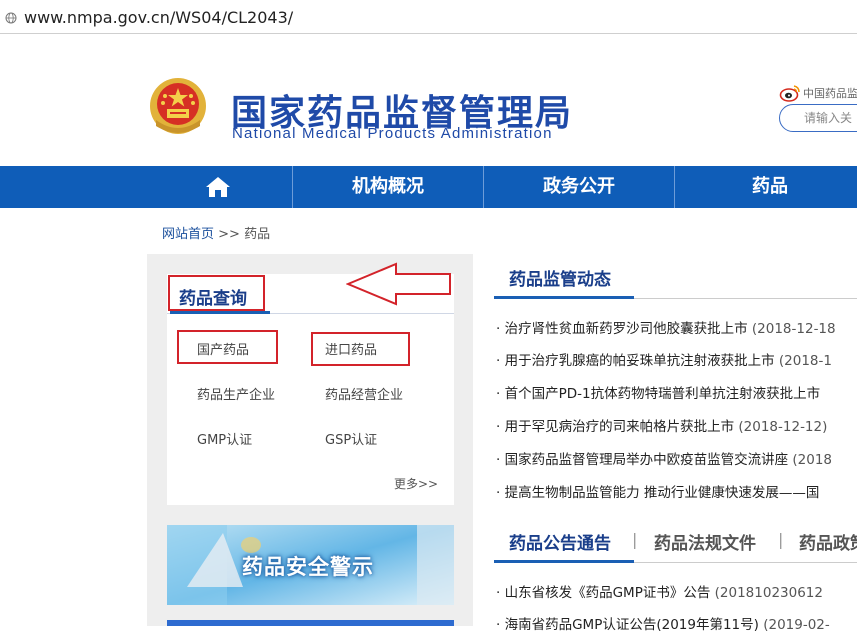  What do you see at coordinates (560, 277) in the screenshot?
I see `news-section-title: 药品监管动态` at bounding box center [560, 277].